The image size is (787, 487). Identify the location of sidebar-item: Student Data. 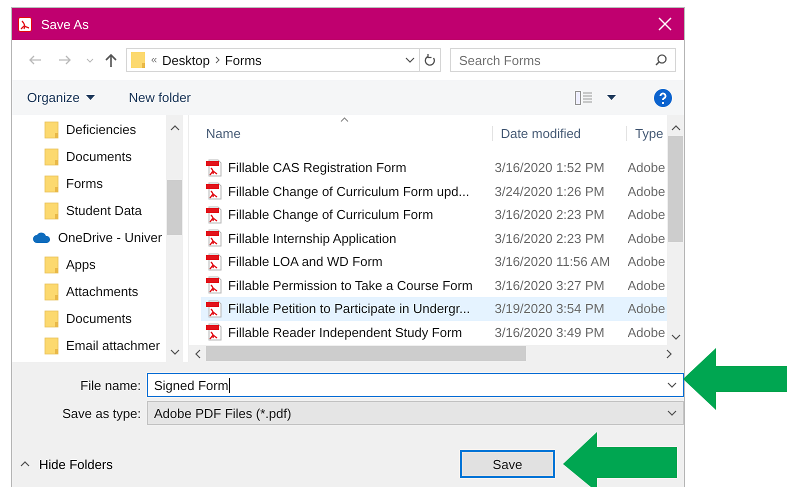
(104, 210).